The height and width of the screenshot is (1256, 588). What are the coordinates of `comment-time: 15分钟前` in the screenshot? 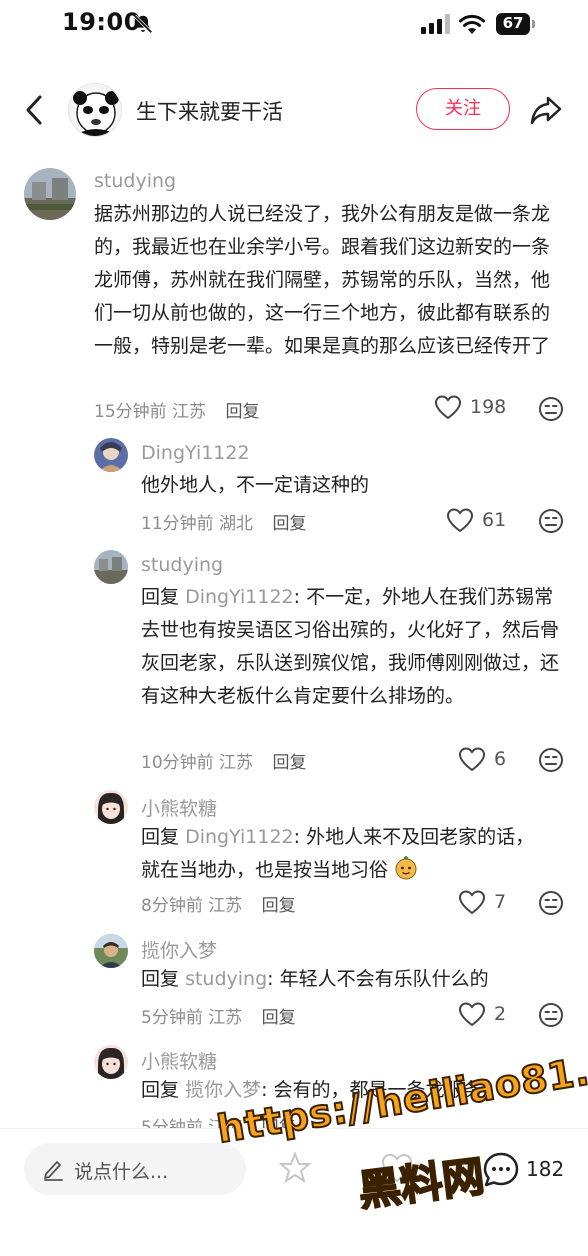 It's located at (130, 412).